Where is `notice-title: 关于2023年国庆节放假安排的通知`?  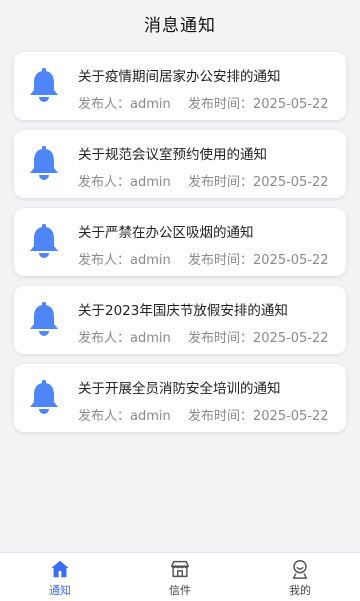
notice-title: 关于2023年国庆节放假安排的通知 is located at coordinates (183, 311).